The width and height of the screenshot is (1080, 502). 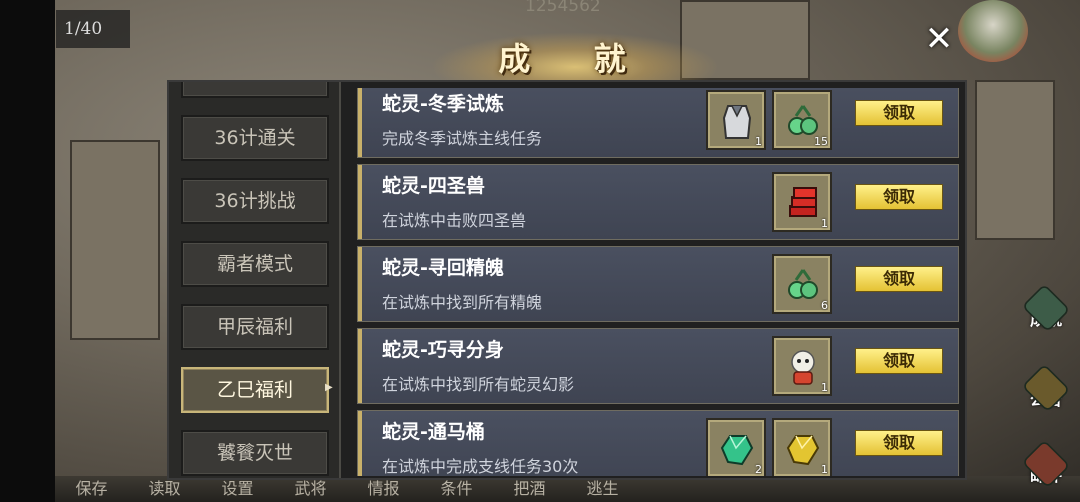 I want to click on robe-armor-icon, so click(x=737, y=122).